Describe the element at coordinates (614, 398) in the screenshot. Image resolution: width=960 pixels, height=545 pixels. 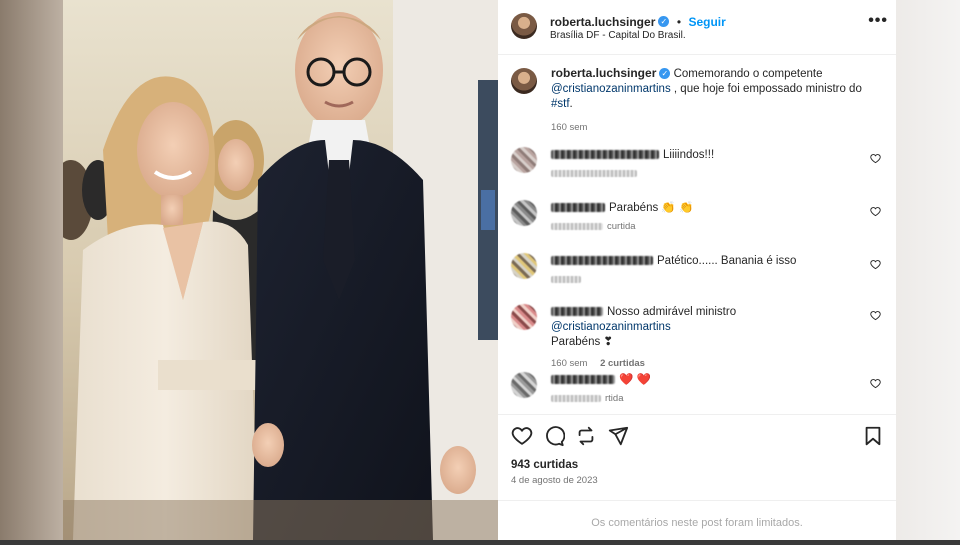
I see `comment-likes: rtida` at that location.